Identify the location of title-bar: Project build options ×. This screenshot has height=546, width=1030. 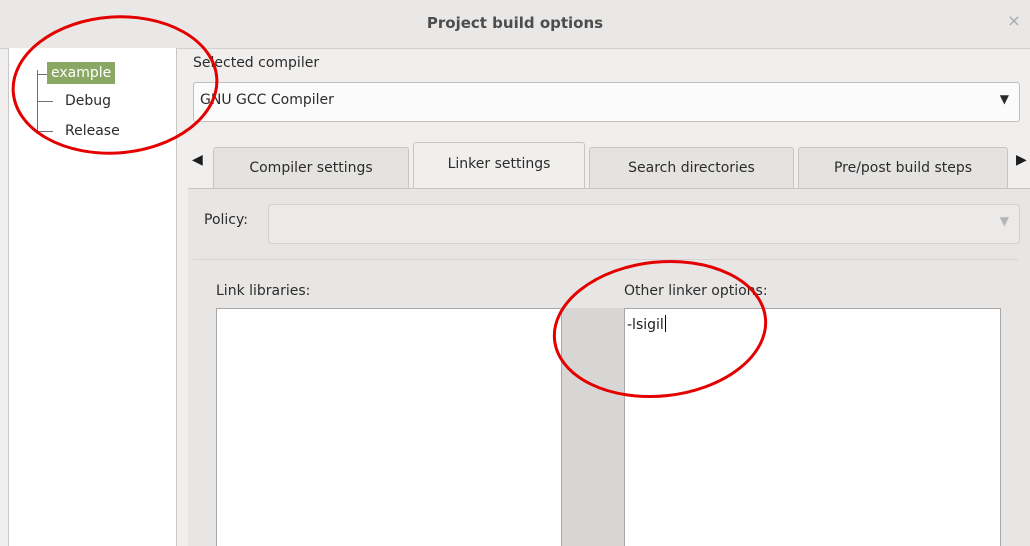
(515, 24).